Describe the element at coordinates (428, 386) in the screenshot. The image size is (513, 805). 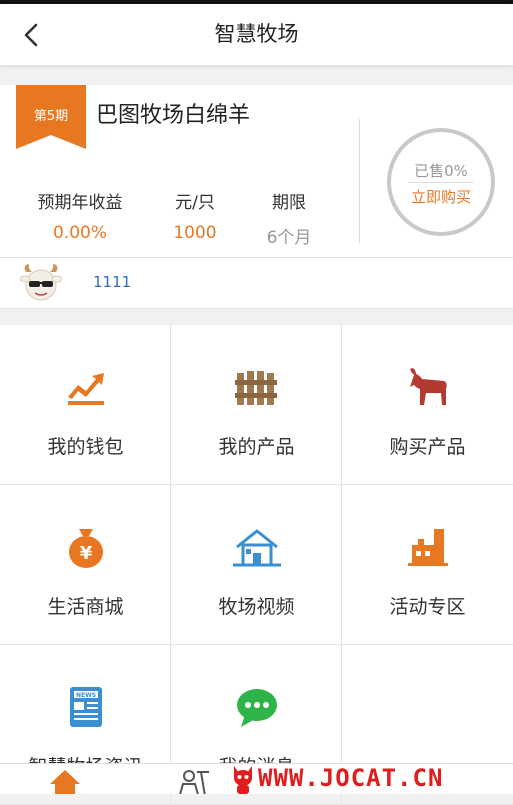
I see `goat-icon` at that location.